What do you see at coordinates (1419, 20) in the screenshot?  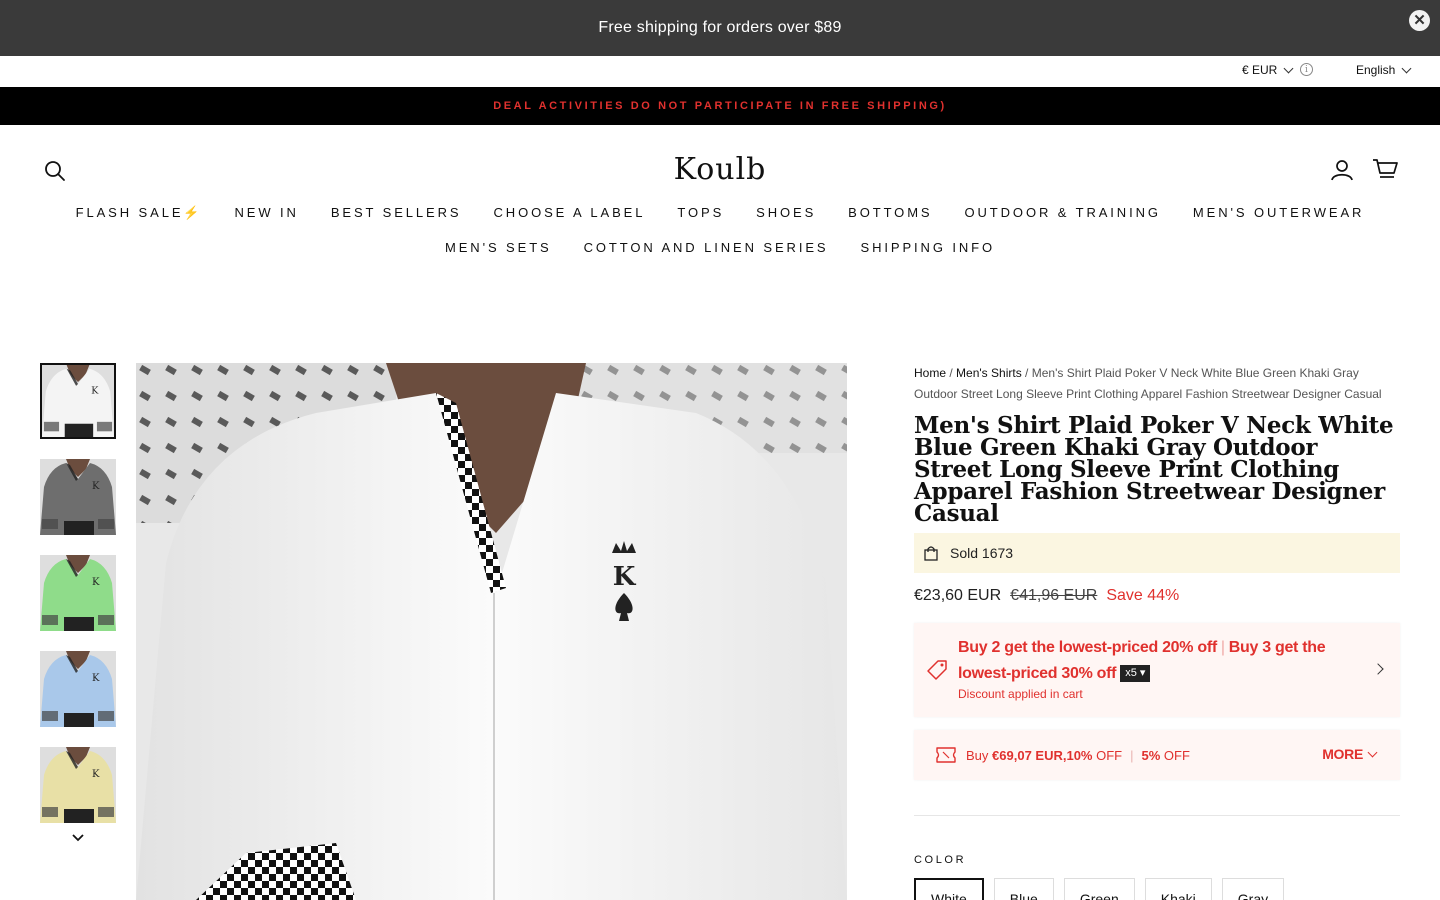 I see `close-icon: ✕` at bounding box center [1419, 20].